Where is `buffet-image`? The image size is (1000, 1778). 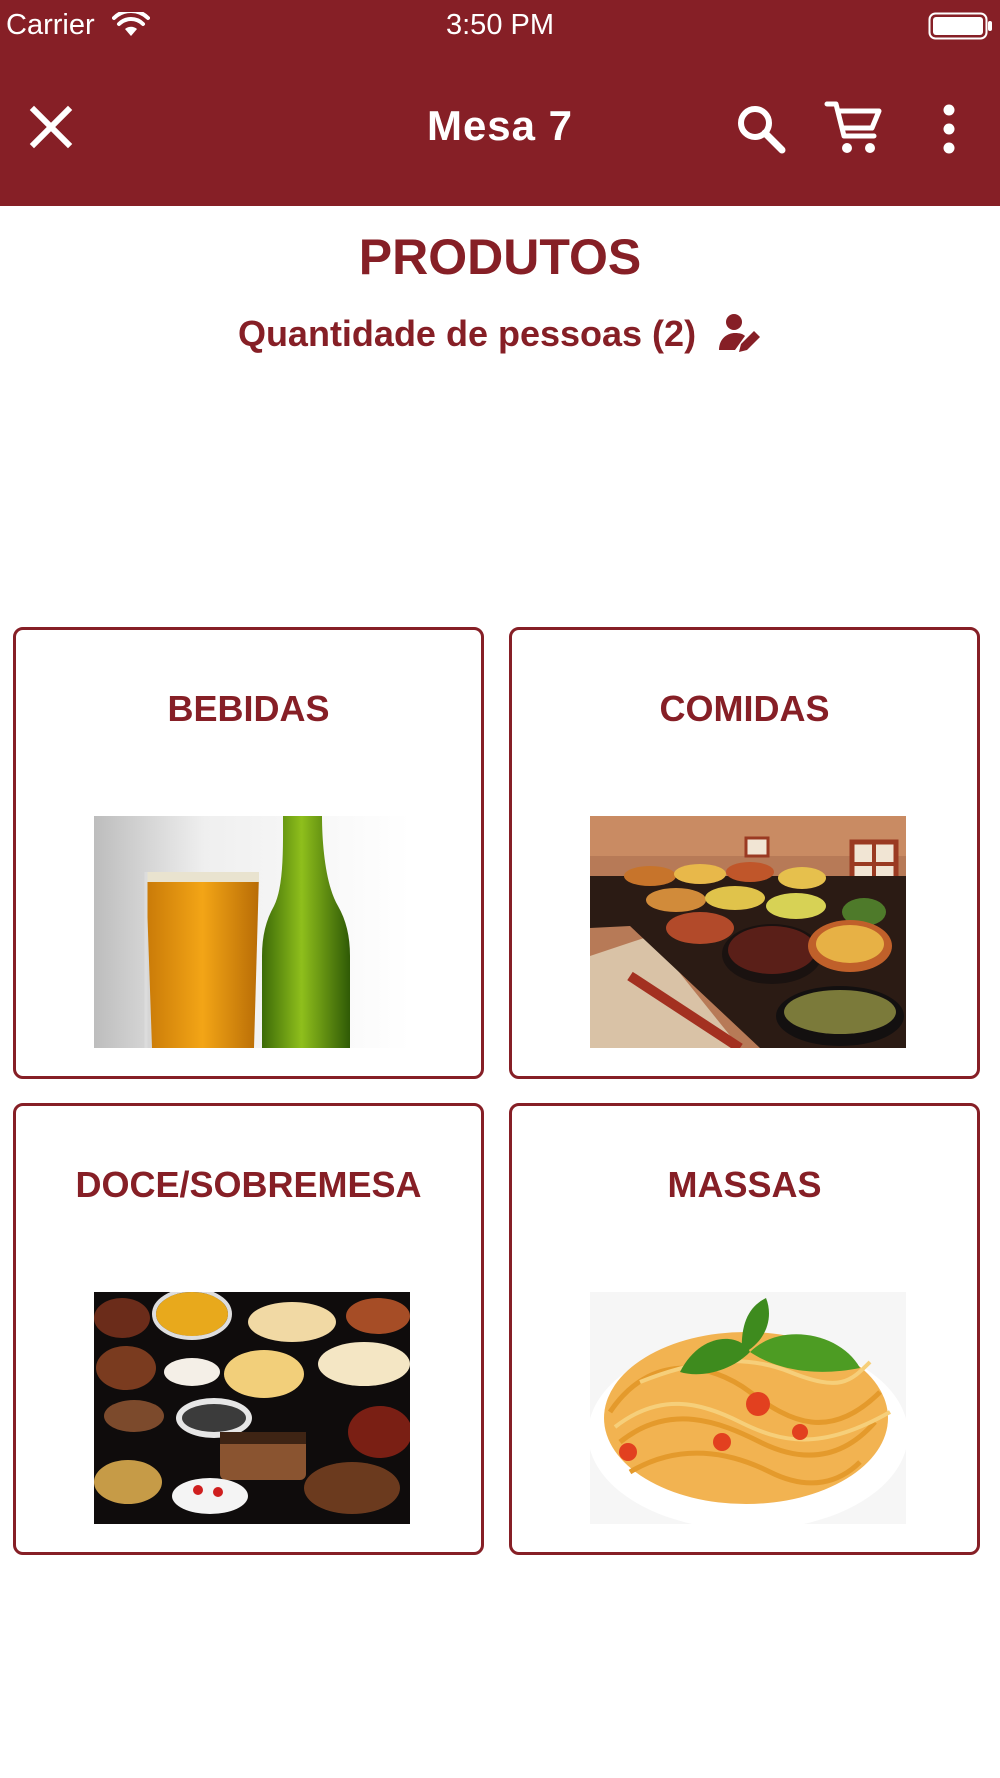
buffet-image is located at coordinates (748, 932).